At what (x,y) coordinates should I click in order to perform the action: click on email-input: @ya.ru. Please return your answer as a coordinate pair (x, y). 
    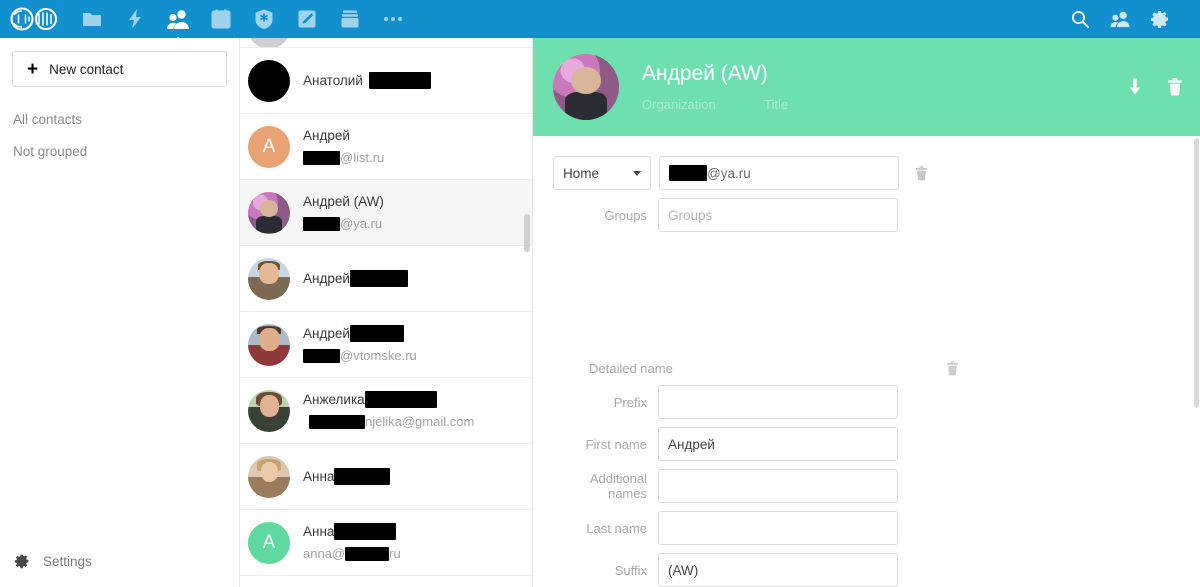
    Looking at the image, I should click on (779, 173).